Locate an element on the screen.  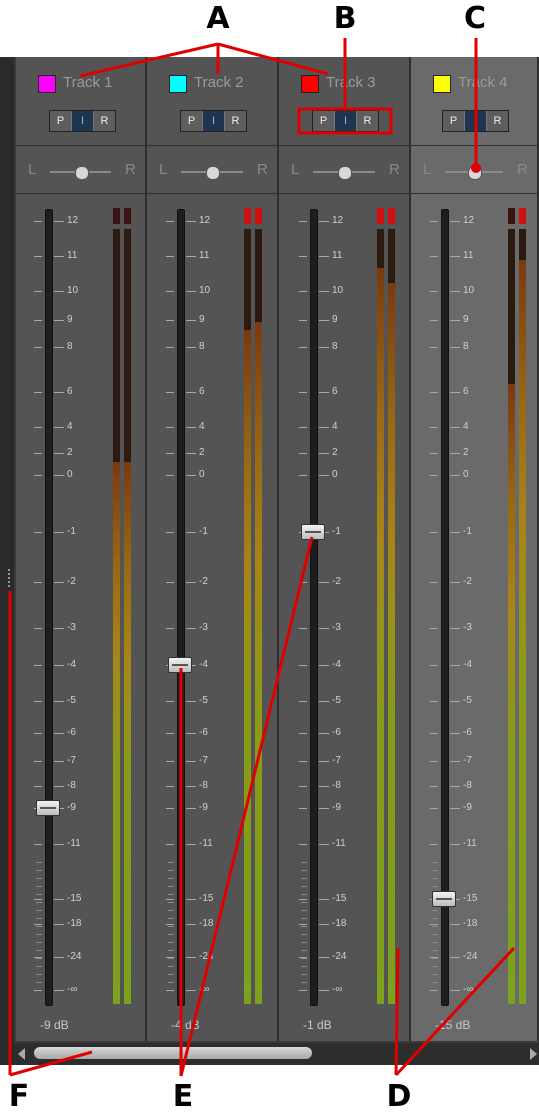
scale-label: -8 is located at coordinates (71, 785).